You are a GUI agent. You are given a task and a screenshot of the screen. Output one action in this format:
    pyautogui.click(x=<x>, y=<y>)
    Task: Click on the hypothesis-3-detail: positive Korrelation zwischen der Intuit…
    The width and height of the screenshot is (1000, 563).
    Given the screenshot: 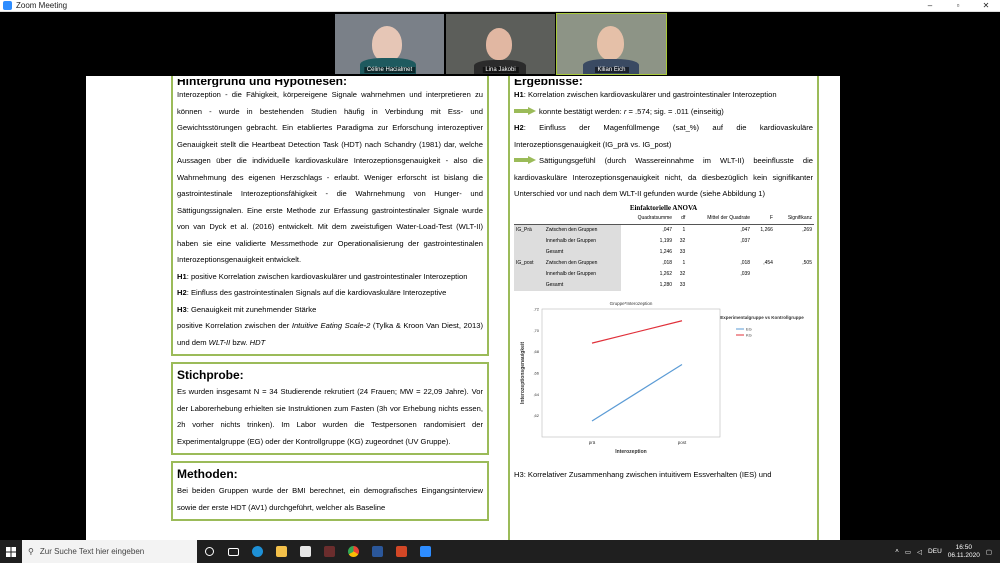 What is the action you would take?
    pyautogui.click(x=330, y=334)
    